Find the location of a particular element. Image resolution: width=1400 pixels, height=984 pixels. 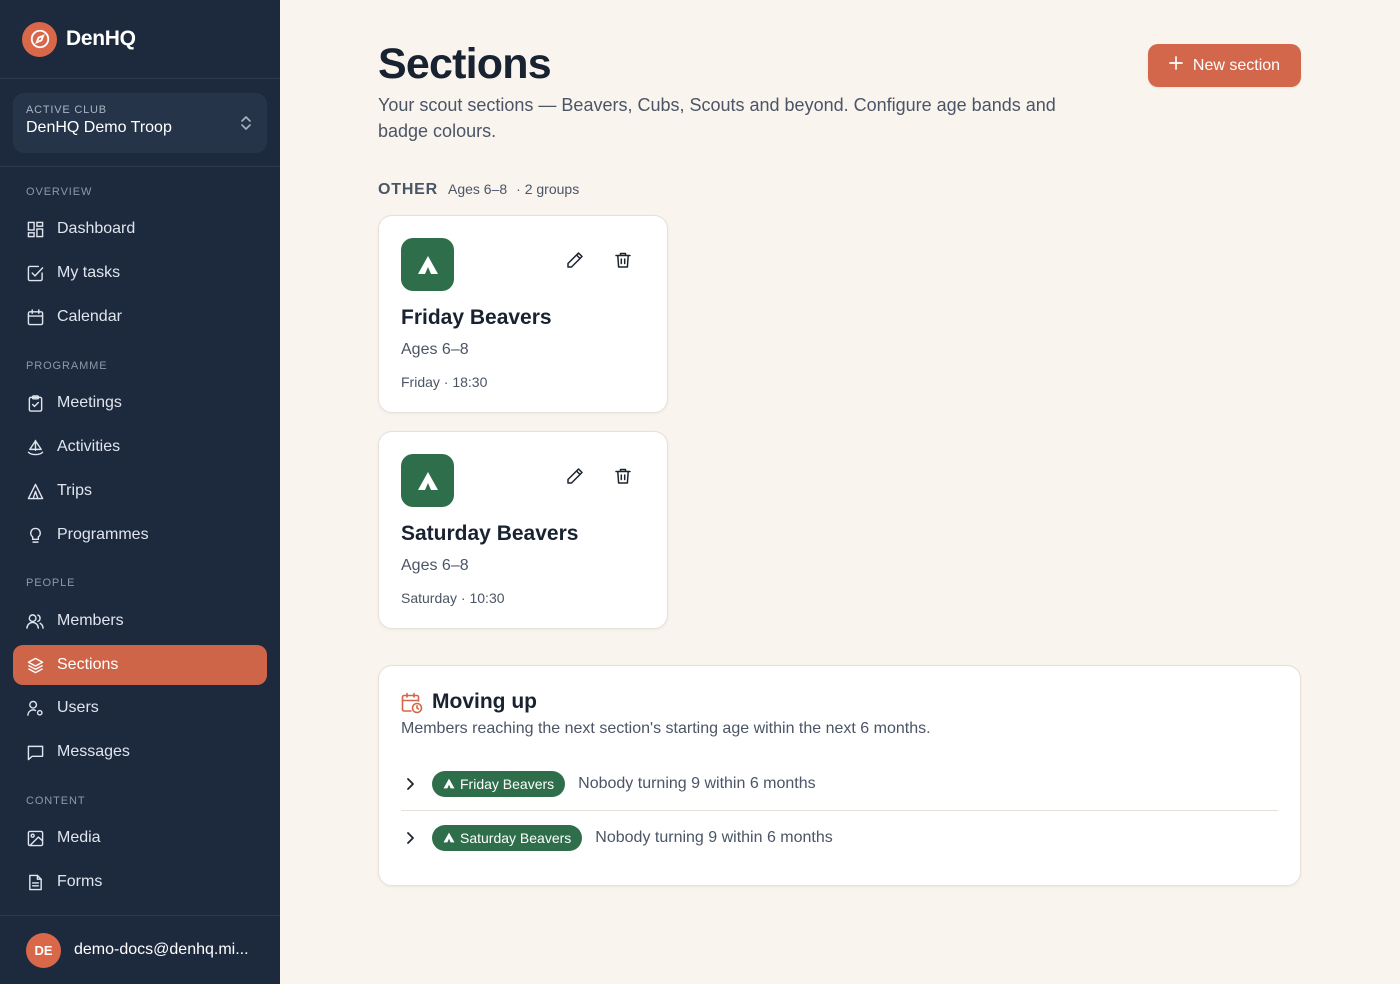

sidebar-item-label: Meetings is located at coordinates (89, 402).